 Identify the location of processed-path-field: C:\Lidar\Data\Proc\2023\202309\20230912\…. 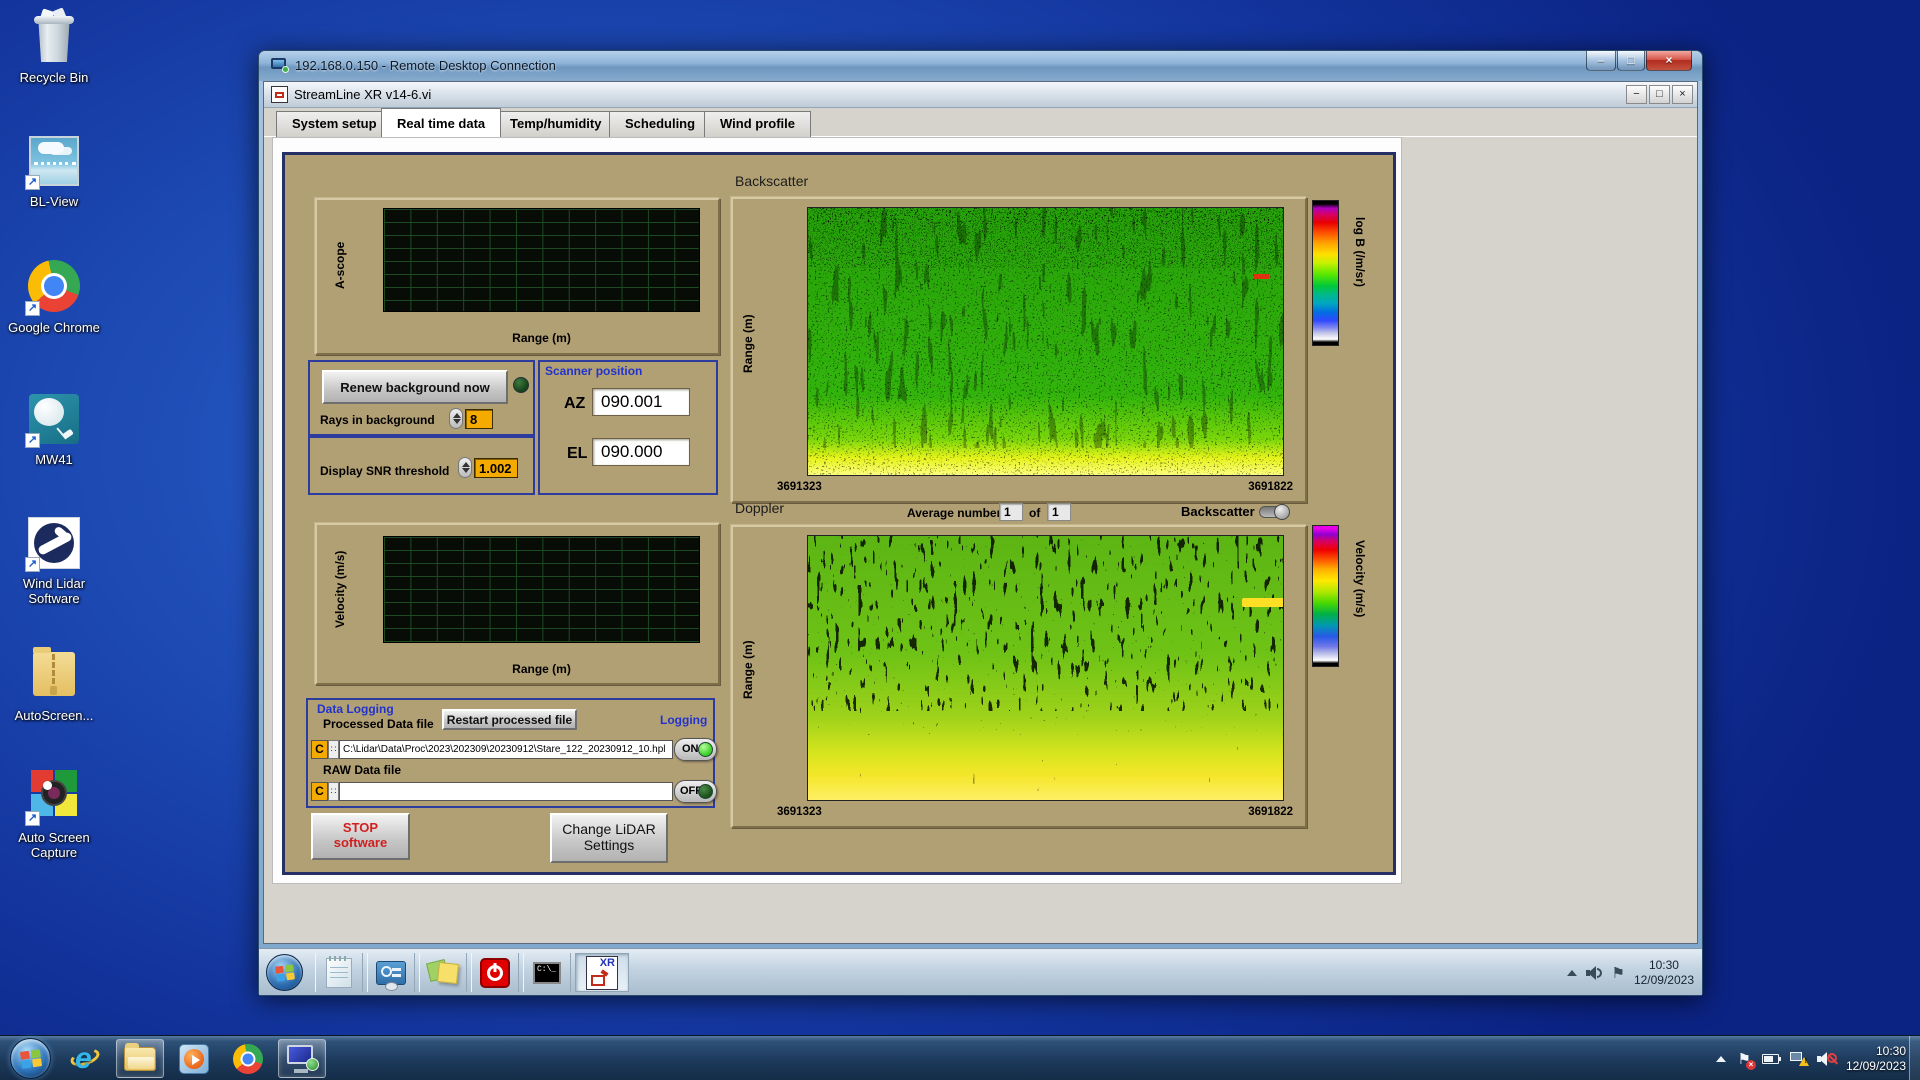
(506, 749).